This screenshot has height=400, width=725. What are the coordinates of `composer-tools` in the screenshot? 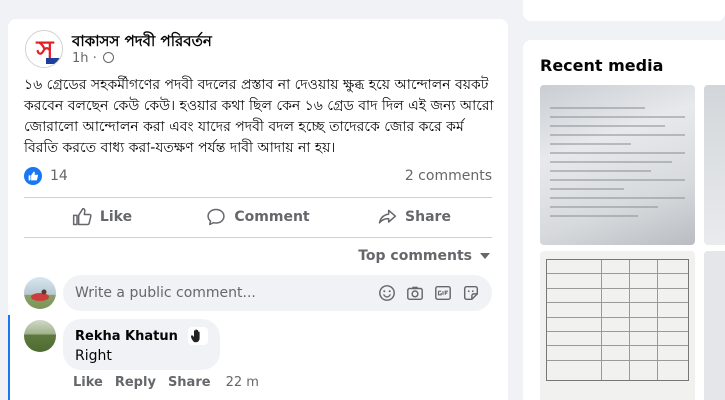 It's located at (429, 293).